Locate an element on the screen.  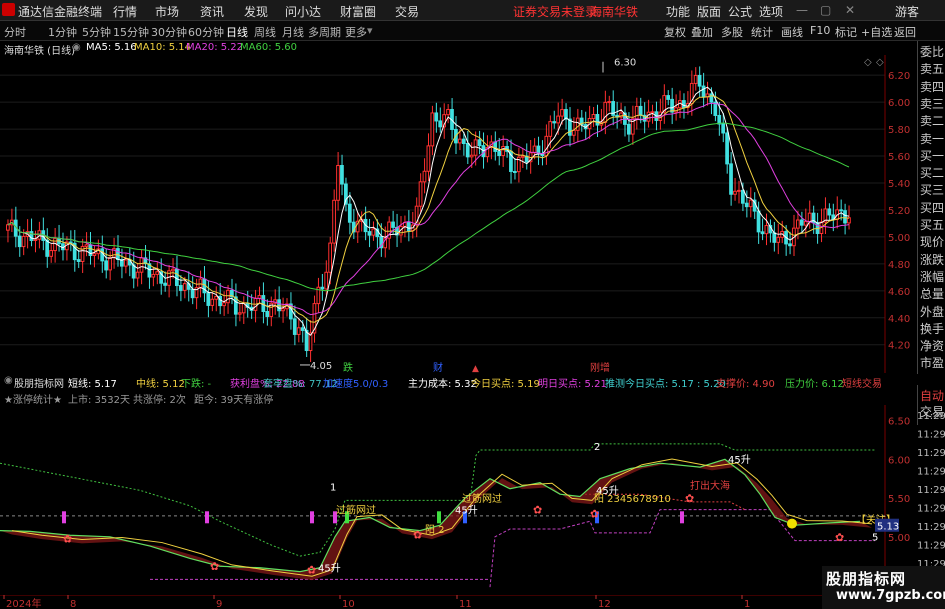
period-intraday: 分时 is located at coordinates (15, 32).